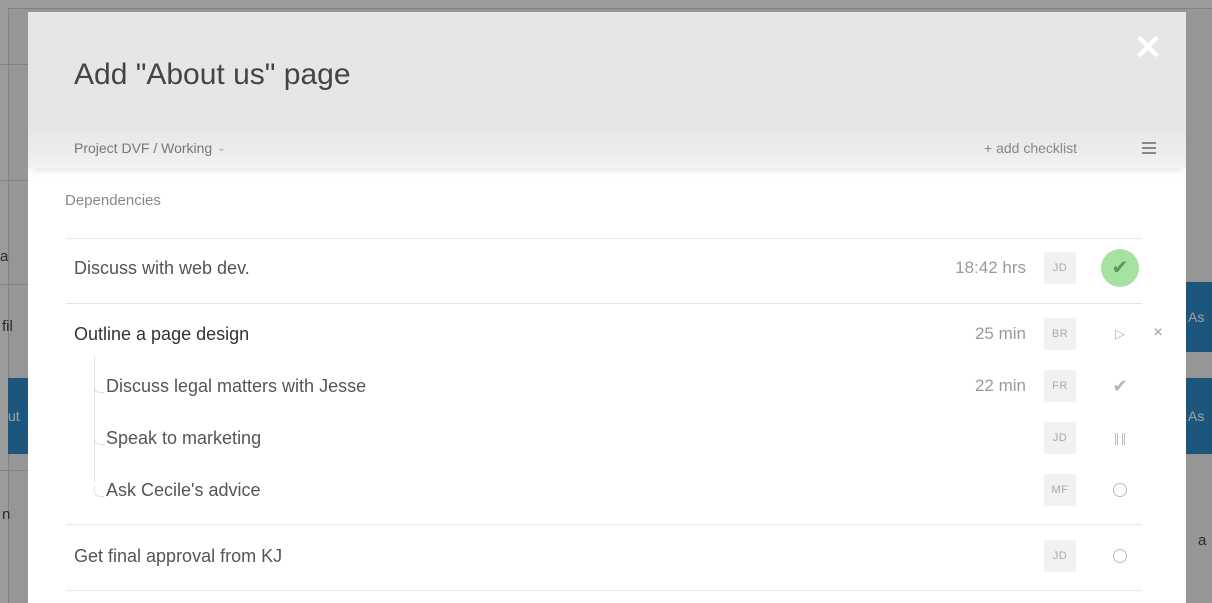 The width and height of the screenshot is (1212, 603). What do you see at coordinates (607, 268) in the screenshot?
I see `task-row: Discuss with web dev. 18:42 hrs JD ✔` at bounding box center [607, 268].